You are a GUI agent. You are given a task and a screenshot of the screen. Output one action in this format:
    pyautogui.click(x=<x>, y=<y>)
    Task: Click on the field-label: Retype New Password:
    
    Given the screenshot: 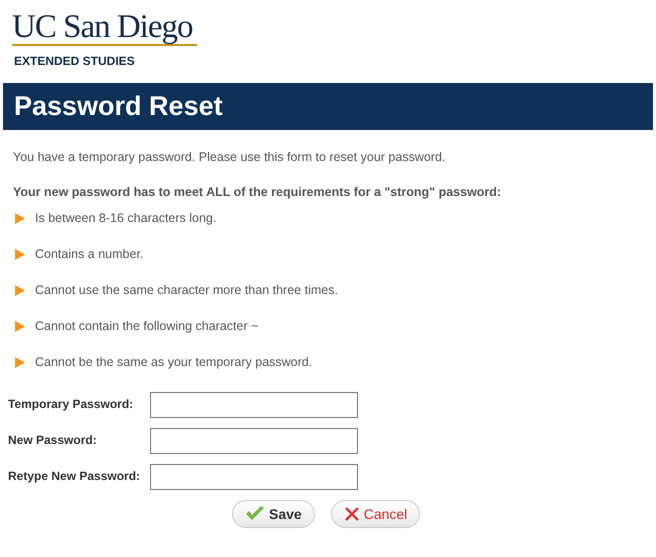 What is the action you would take?
    pyautogui.click(x=75, y=476)
    